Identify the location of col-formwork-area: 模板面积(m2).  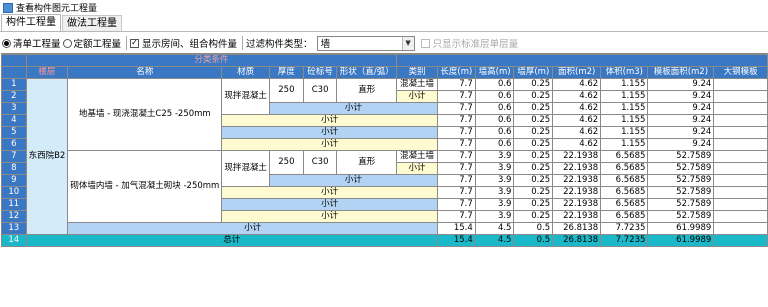
(681, 72).